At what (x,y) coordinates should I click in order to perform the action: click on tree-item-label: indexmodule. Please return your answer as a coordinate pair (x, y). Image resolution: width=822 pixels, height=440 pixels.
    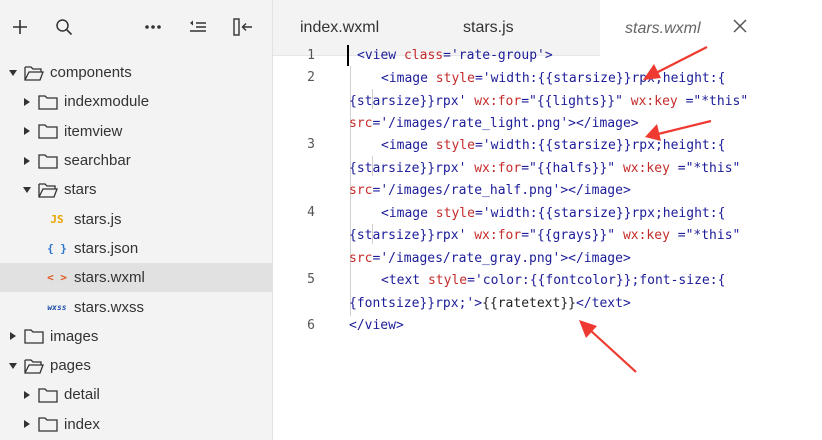
    Looking at the image, I should click on (107, 102).